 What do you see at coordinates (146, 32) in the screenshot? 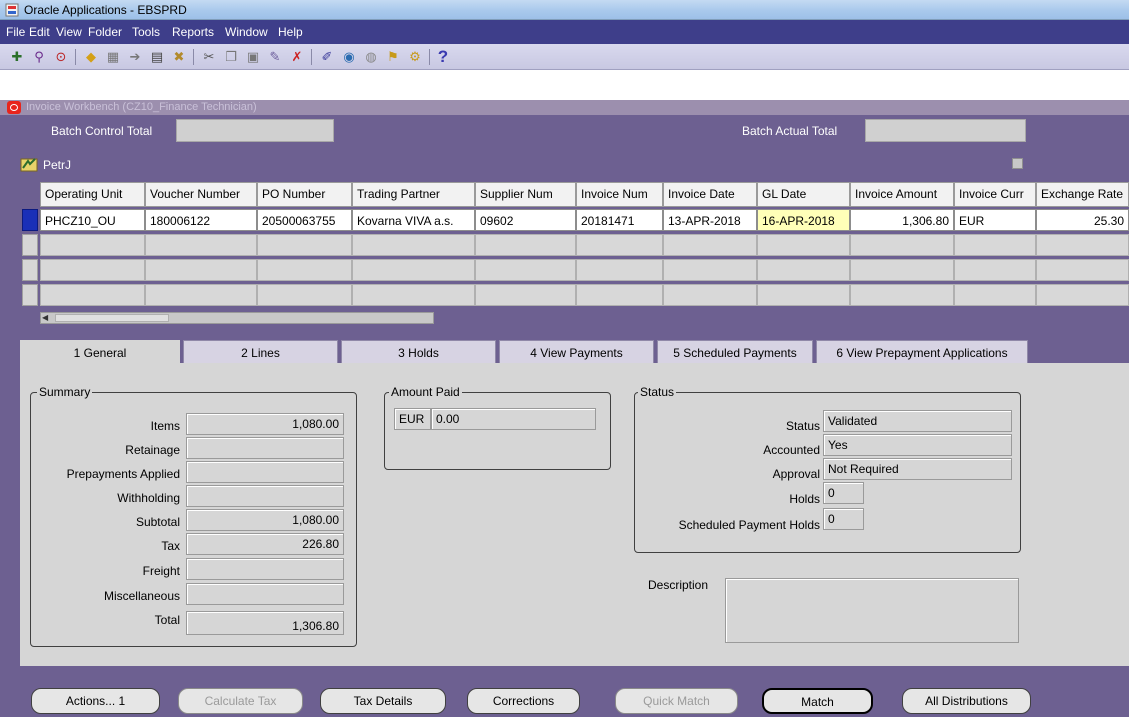
I see `menu-tools: Tools` at bounding box center [146, 32].